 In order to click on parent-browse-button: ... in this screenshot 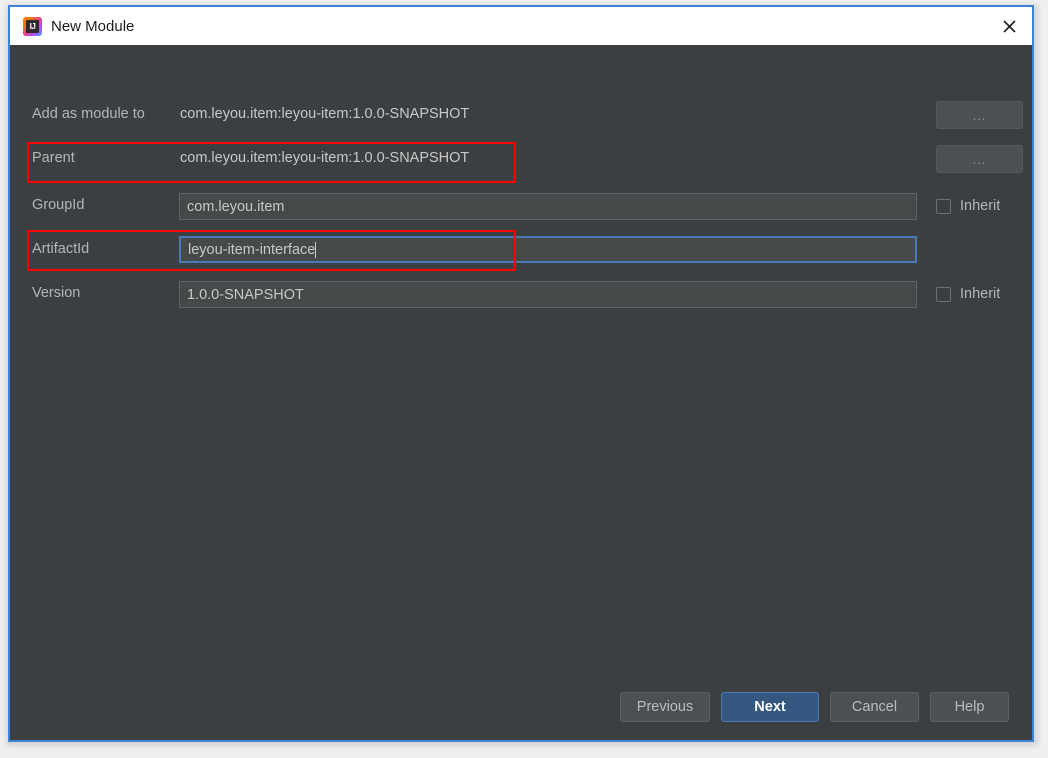, I will do `click(979, 159)`.